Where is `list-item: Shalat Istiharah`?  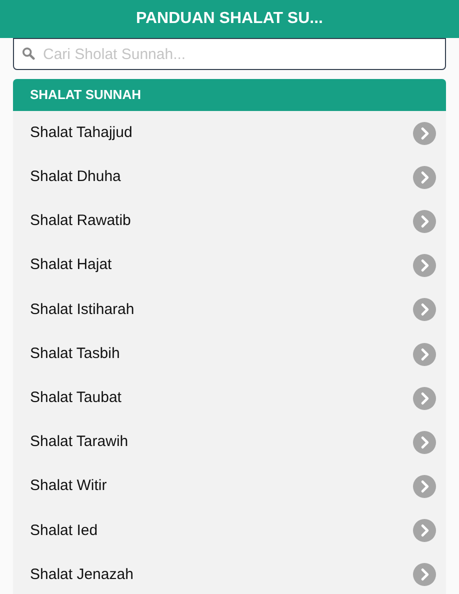 list-item: Shalat Istiharah is located at coordinates (229, 310).